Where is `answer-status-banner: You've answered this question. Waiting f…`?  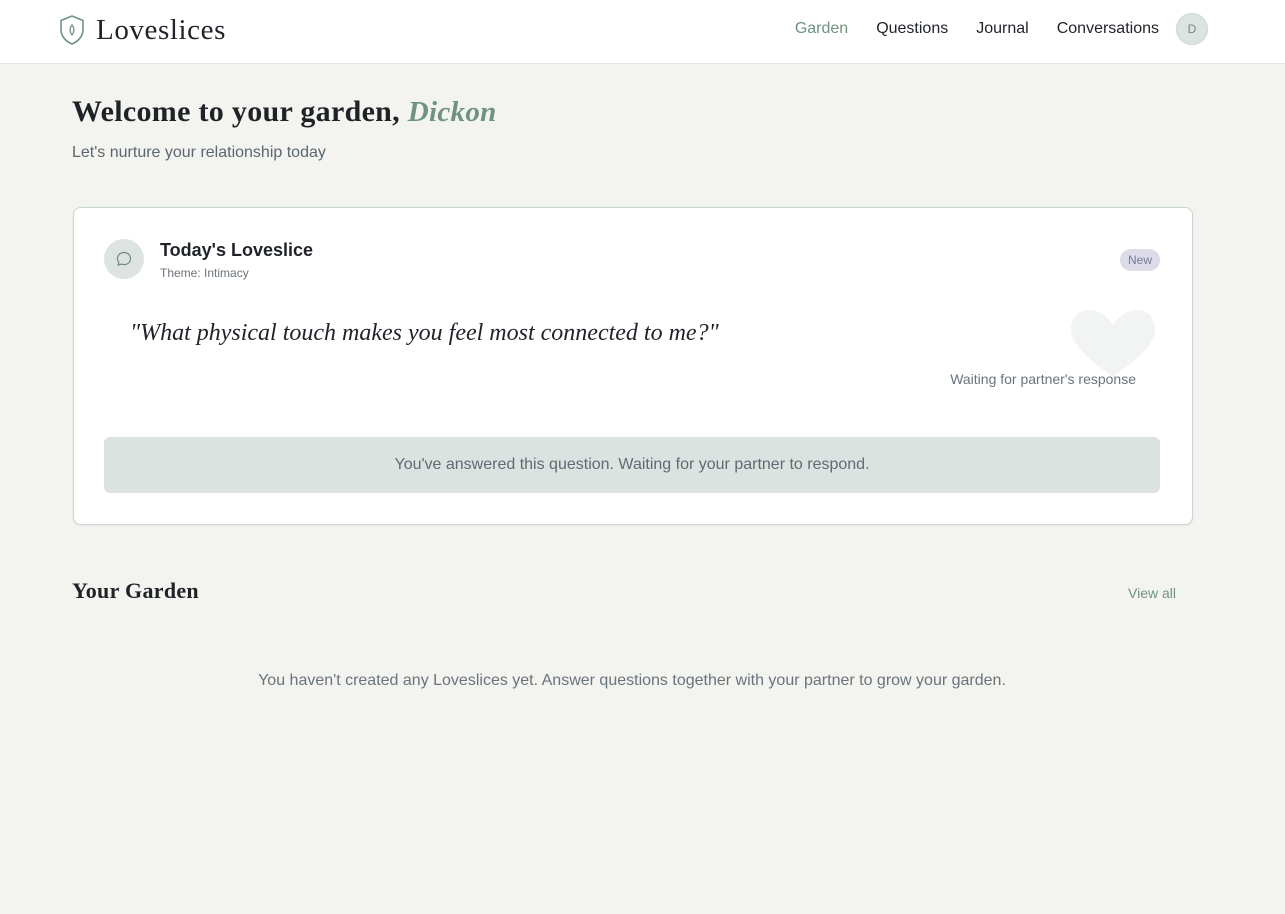 answer-status-banner: You've answered this question. Waiting f… is located at coordinates (632, 465).